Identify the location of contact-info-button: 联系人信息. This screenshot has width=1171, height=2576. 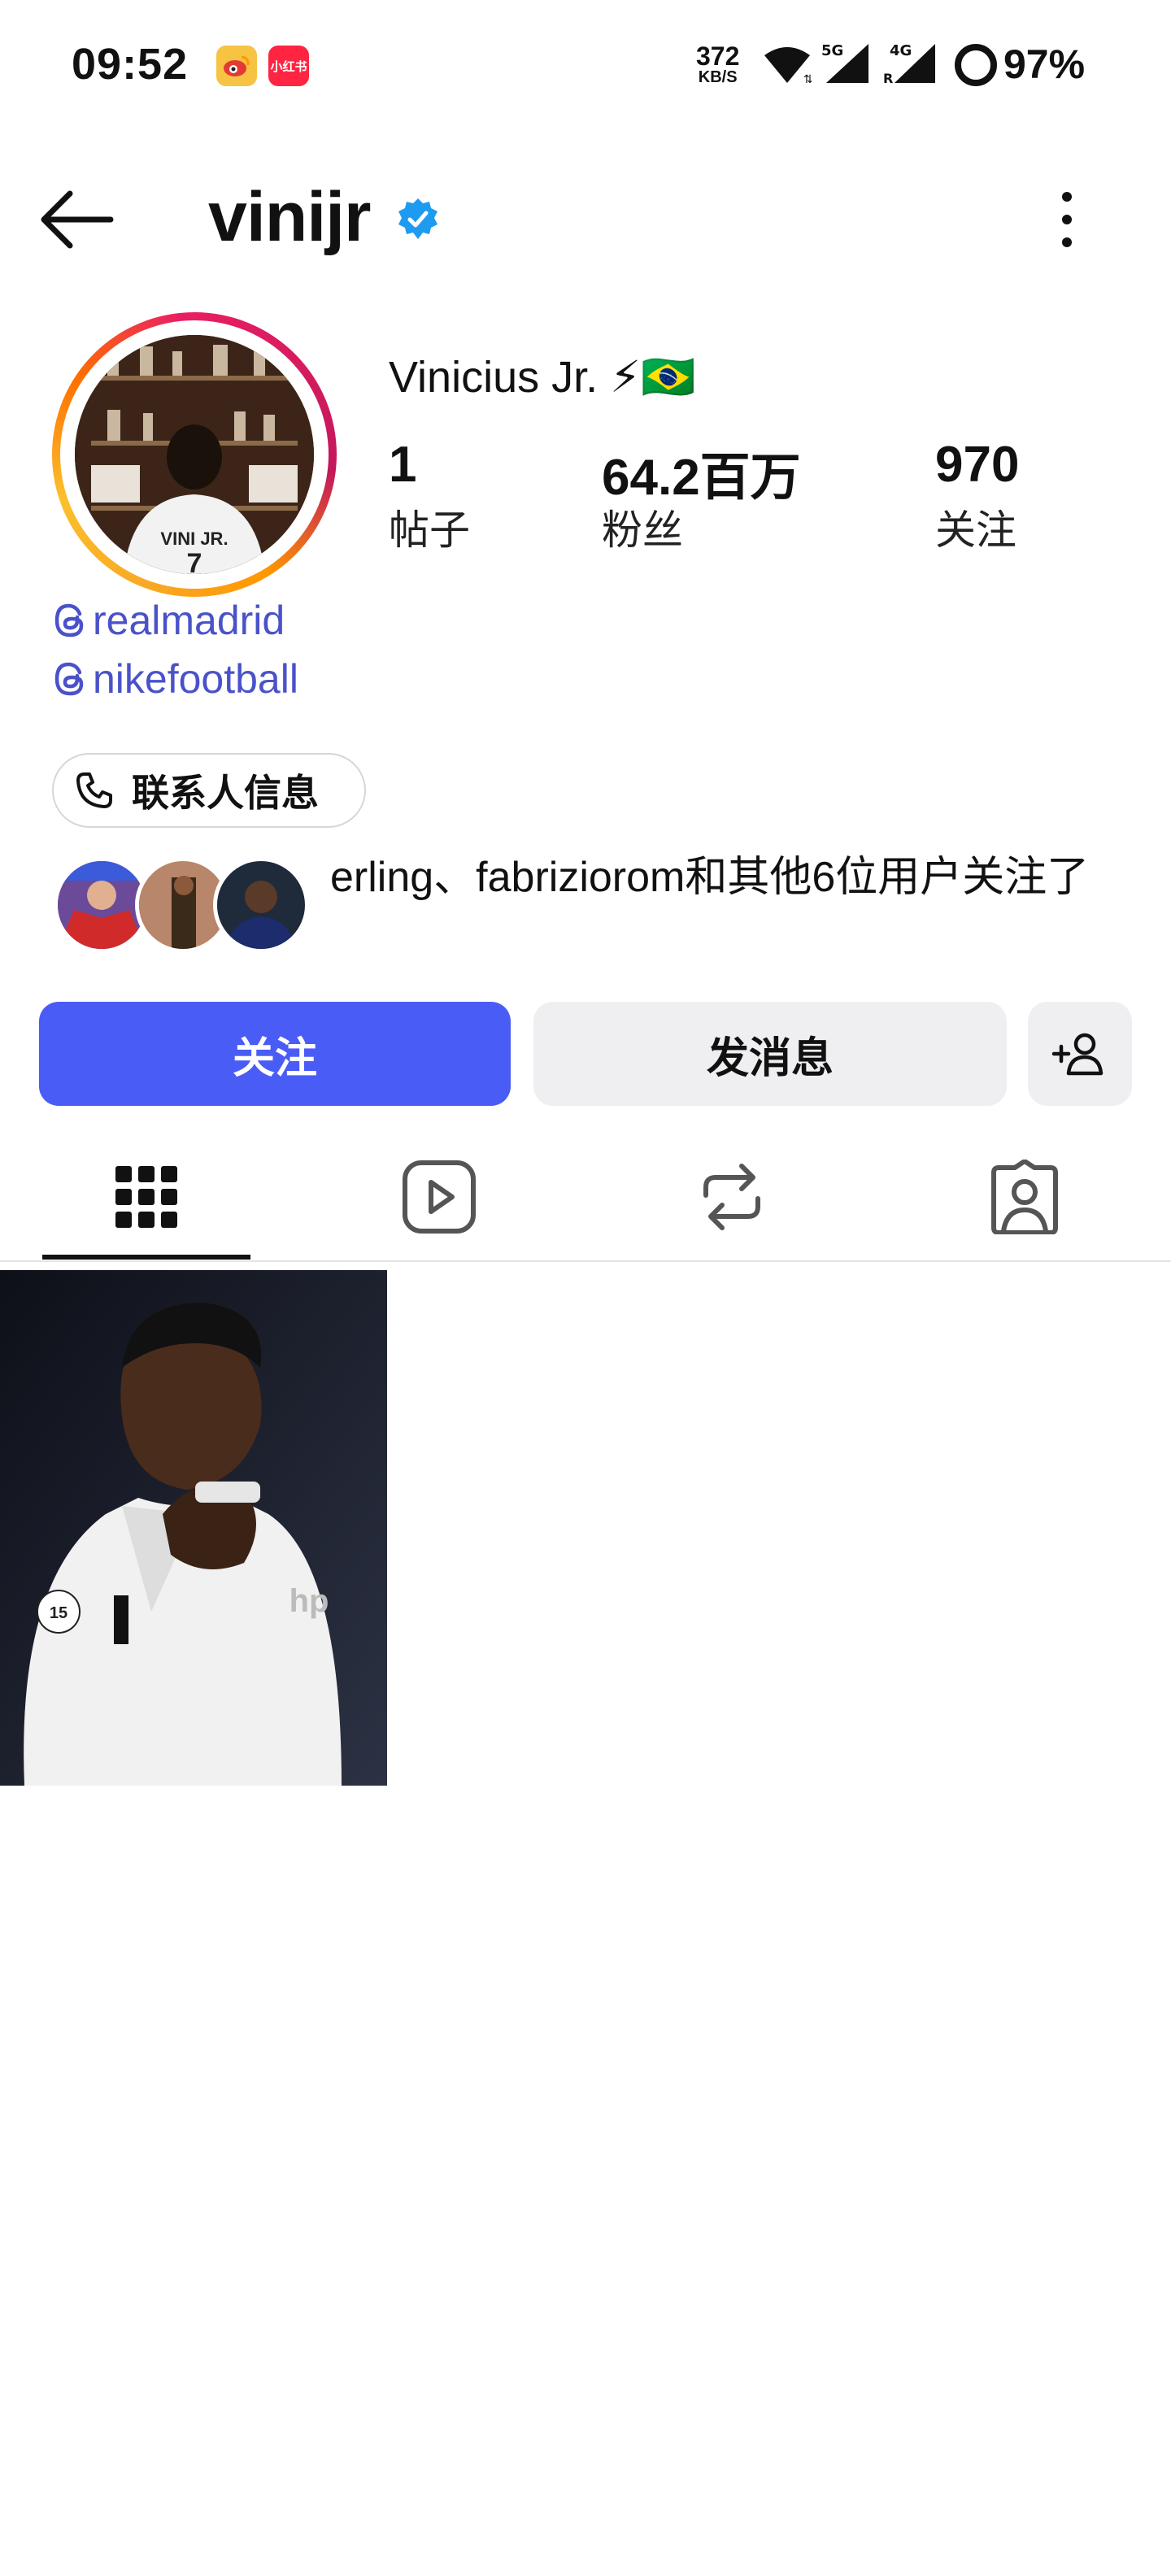
(209, 790).